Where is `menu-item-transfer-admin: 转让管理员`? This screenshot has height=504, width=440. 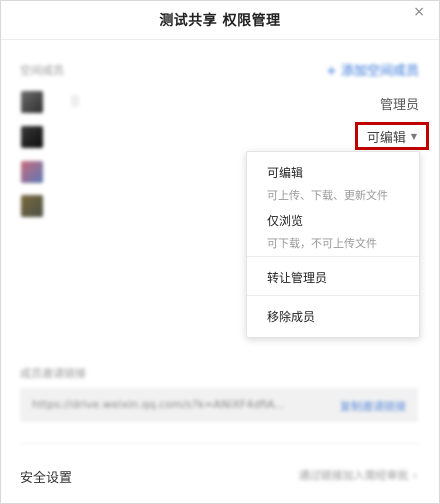
menu-item-transfer-admin: 转让管理员 is located at coordinates (297, 277).